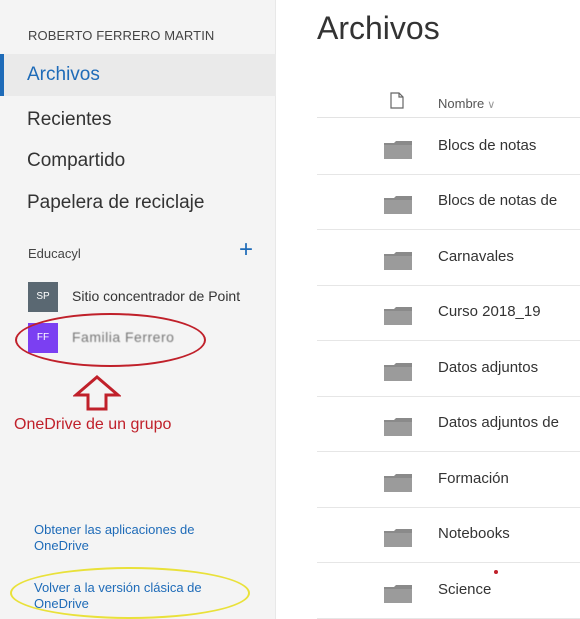 The image size is (580, 619). Describe the element at coordinates (54, 253) in the screenshot. I see `section-educacyl: Educacyl` at that location.